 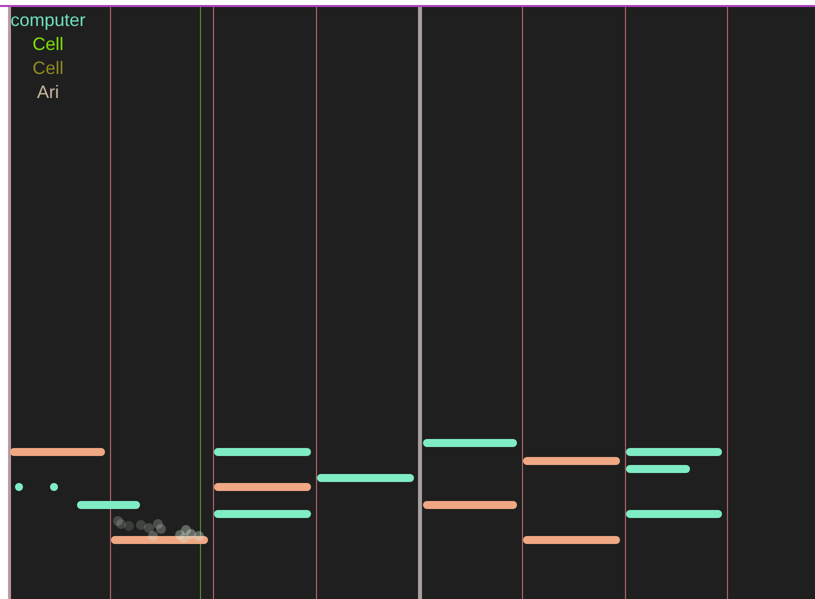 I want to click on legend-label: Ari, so click(x=48, y=92).